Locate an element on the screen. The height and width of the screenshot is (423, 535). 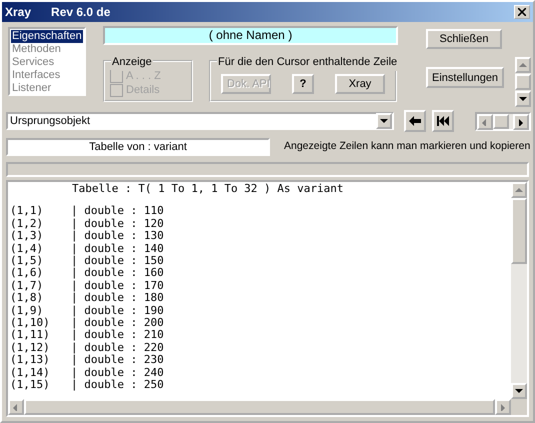
group-title: Für die den Cursor enthaltende Zeile is located at coordinates (307, 62).